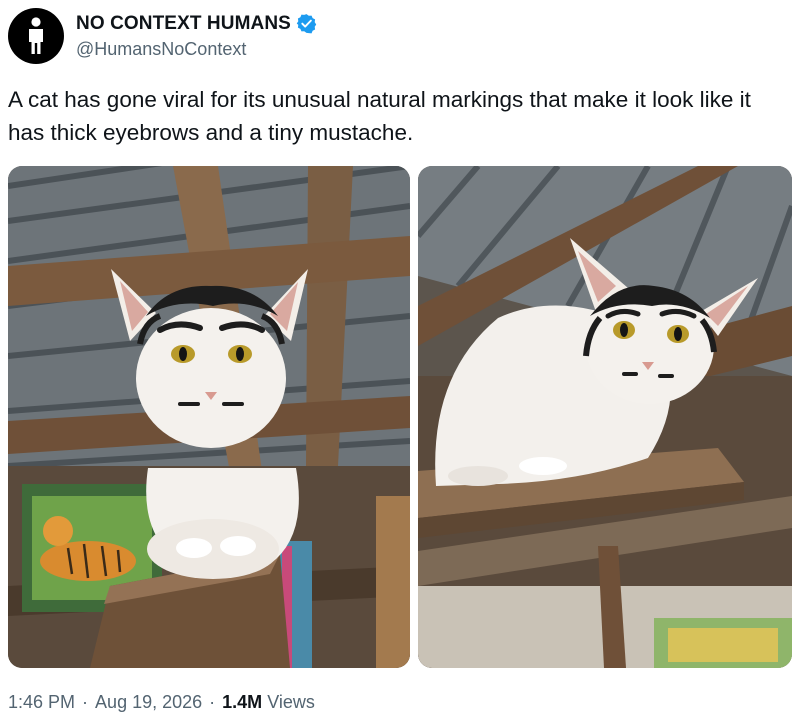 The height and width of the screenshot is (727, 800). What do you see at coordinates (306, 23) in the screenshot?
I see `verified-badge-icon` at bounding box center [306, 23].